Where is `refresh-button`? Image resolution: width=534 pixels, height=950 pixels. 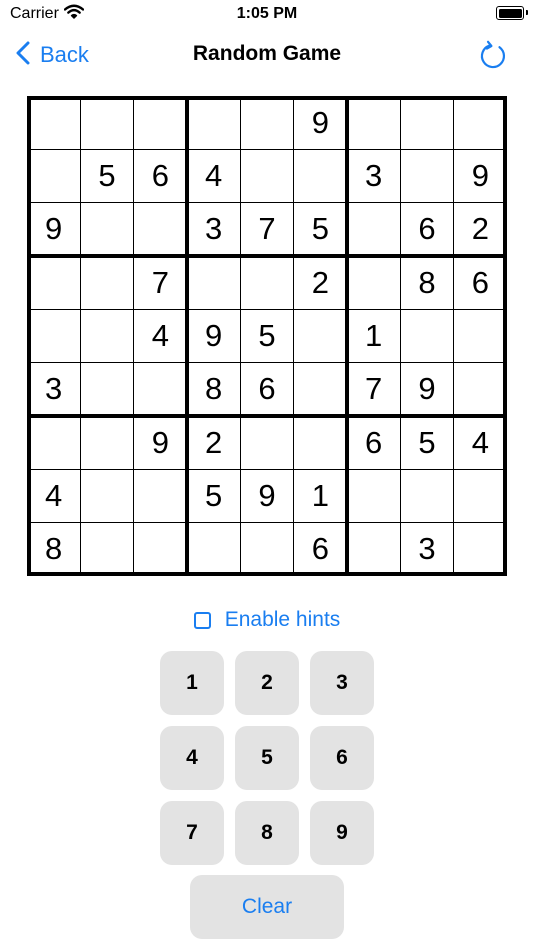 refresh-button is located at coordinates (493, 55).